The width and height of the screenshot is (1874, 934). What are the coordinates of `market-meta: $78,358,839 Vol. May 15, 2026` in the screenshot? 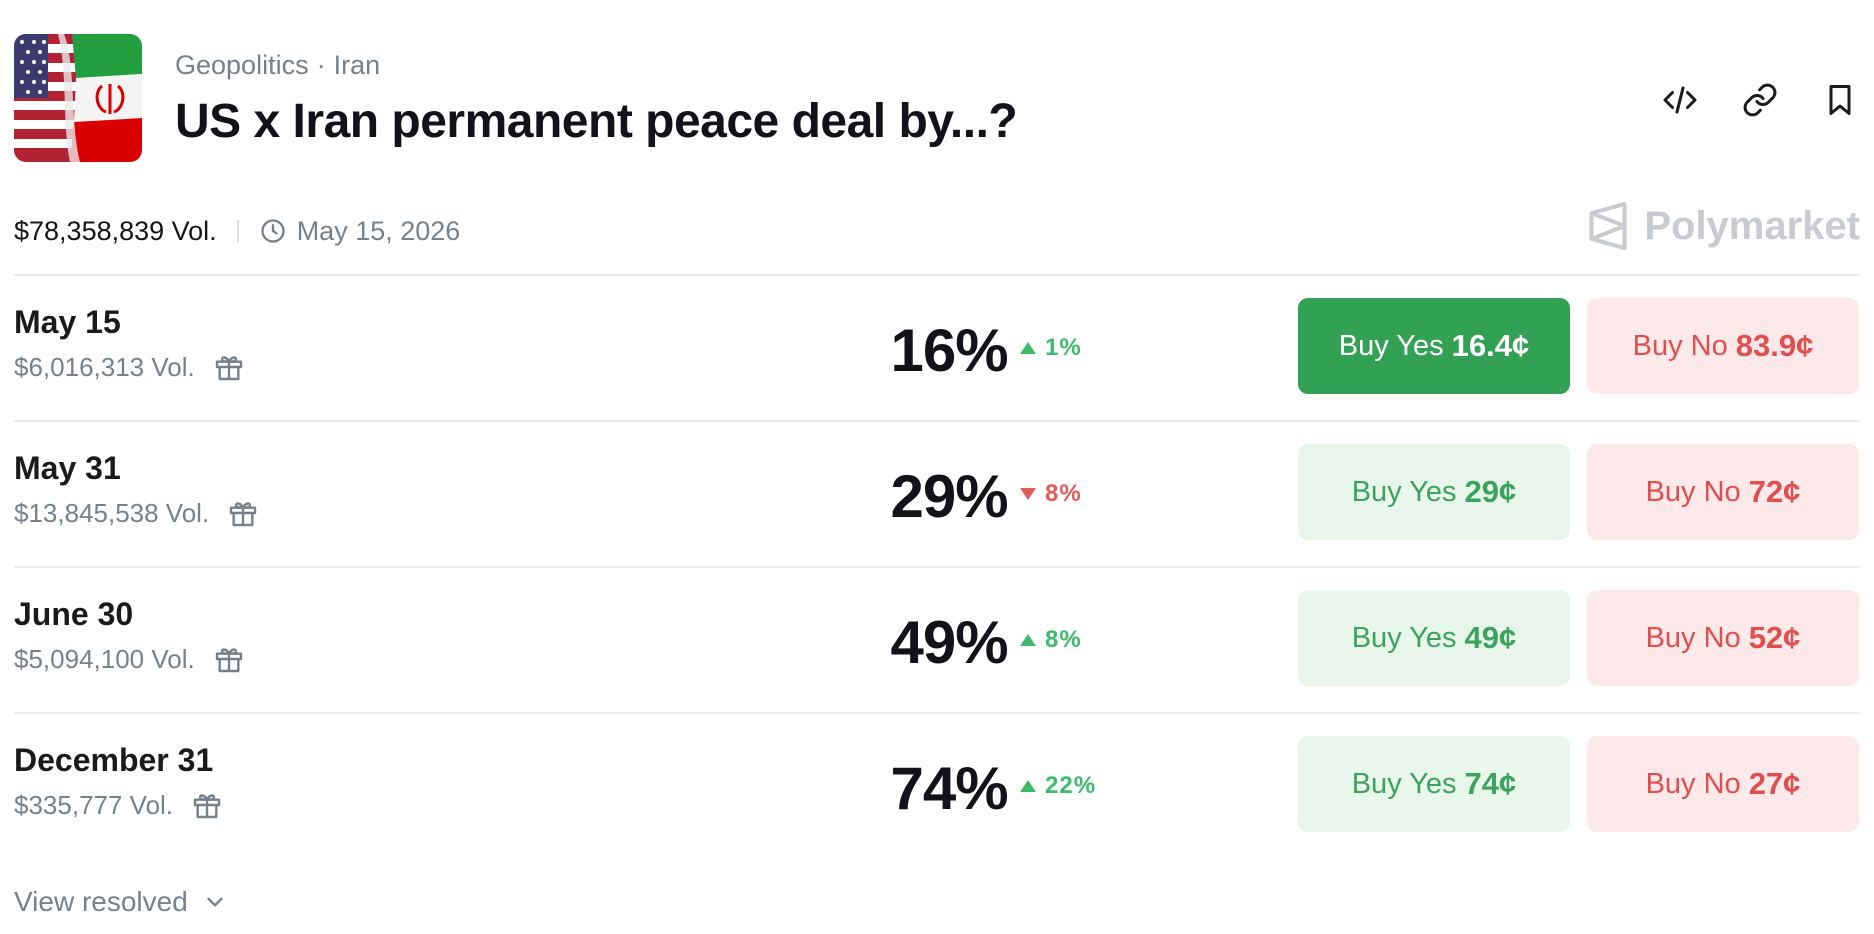 It's located at (237, 231).